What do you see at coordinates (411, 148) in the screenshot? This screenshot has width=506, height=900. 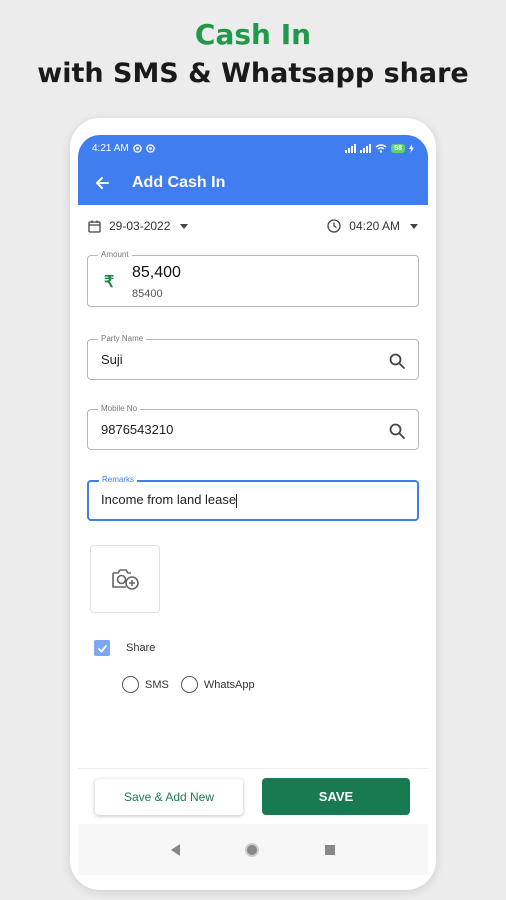 I see `charging-icon` at bounding box center [411, 148].